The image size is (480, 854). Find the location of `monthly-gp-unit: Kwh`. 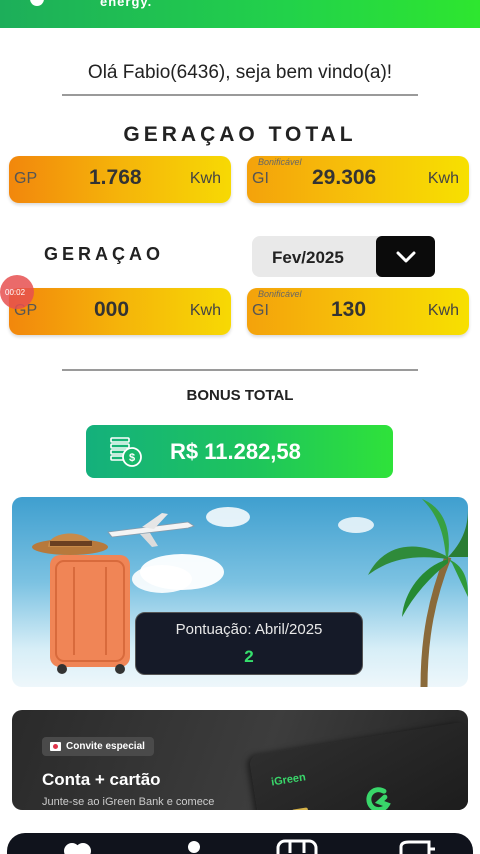

monthly-gp-unit: Kwh is located at coordinates (205, 310).